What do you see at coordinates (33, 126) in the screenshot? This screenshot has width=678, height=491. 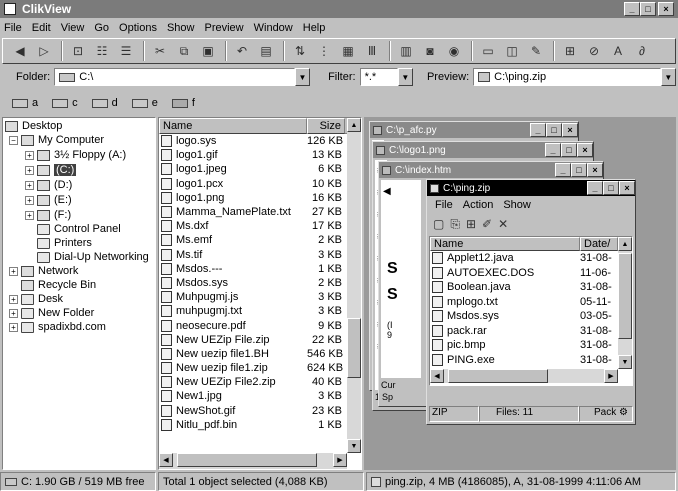 I see `tree-item-desktop: Desktop` at bounding box center [33, 126].